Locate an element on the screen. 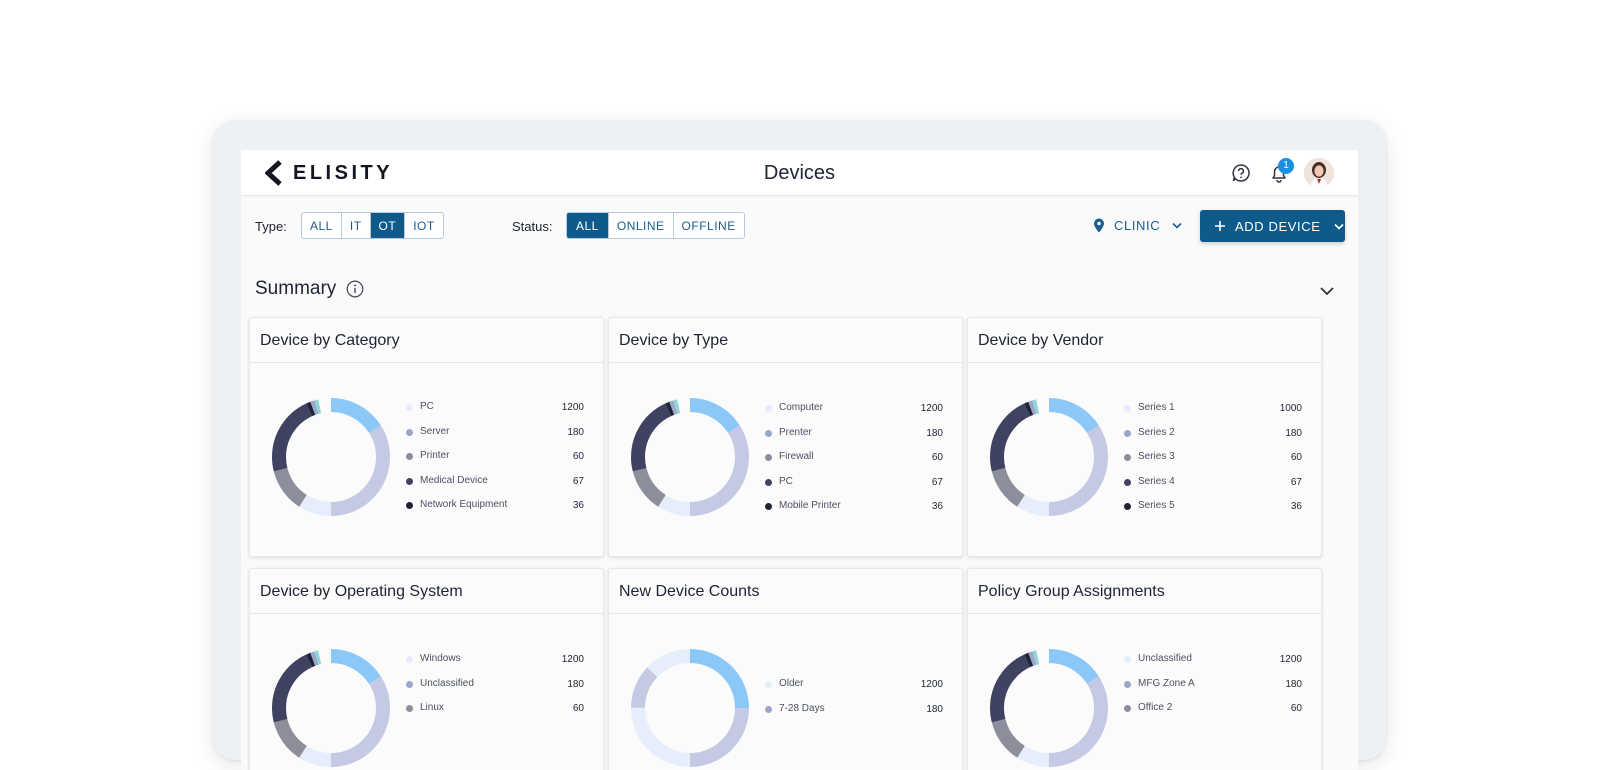 The image size is (1600, 770). legend-item: Firewall 60 is located at coordinates (853, 462).